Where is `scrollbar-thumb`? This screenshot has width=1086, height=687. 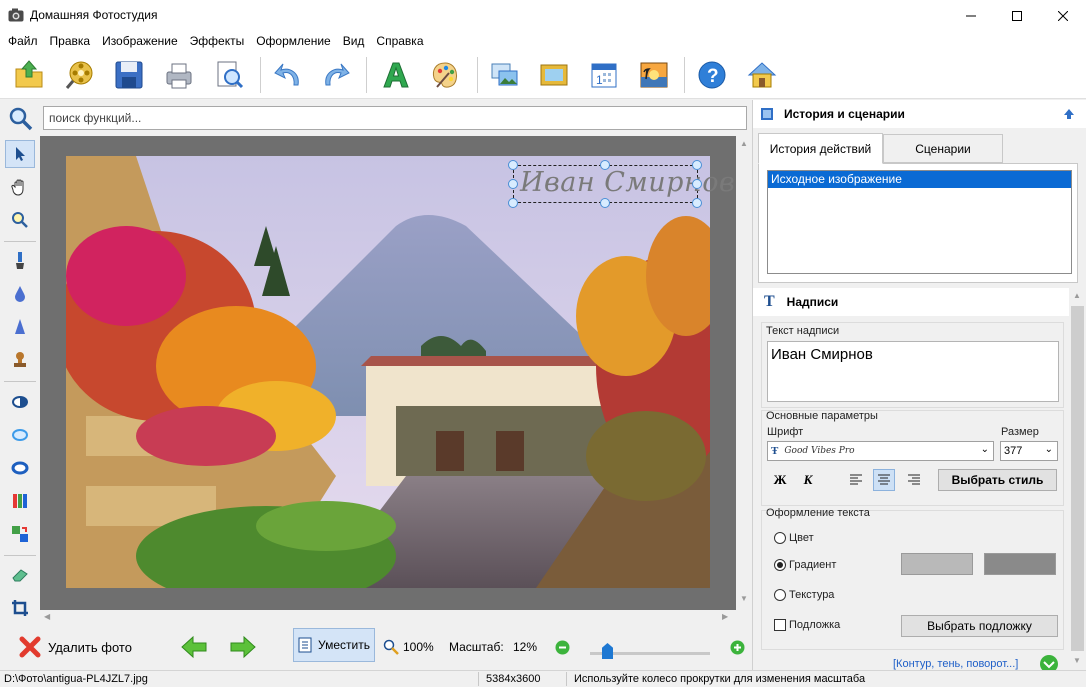
scrollbar-thumb is located at coordinates (1077, 478).